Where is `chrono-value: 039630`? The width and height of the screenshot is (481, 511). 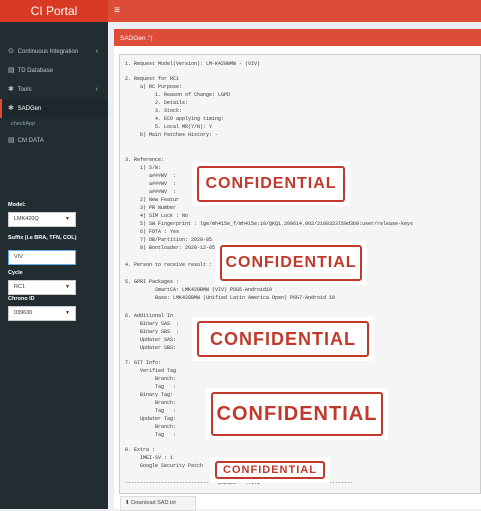 chrono-value: 039630 is located at coordinates (23, 313).